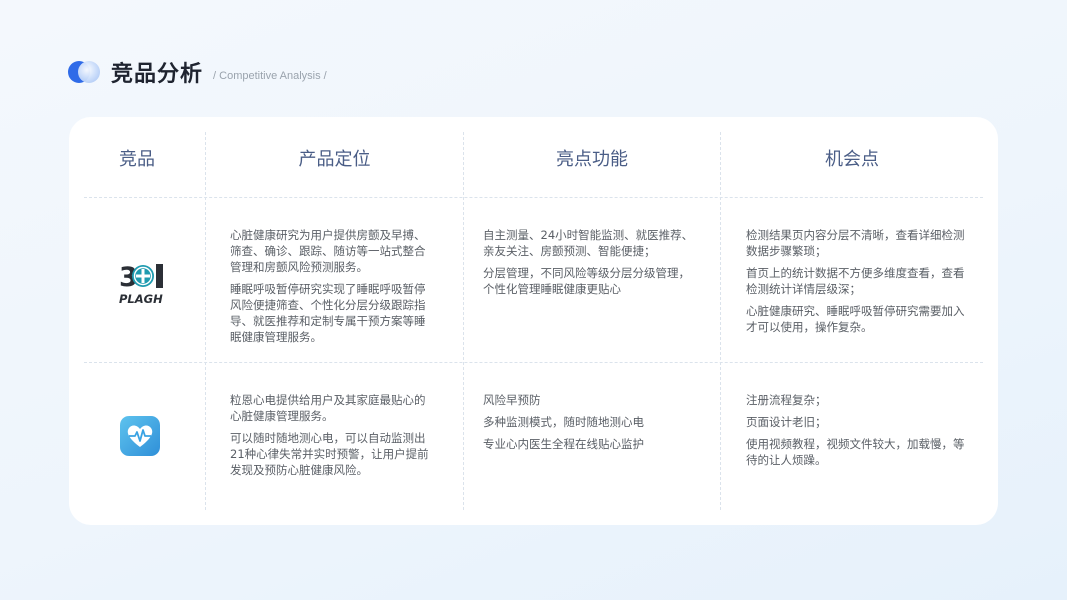 Image resolution: width=1067 pixels, height=600 pixels. Describe the element at coordinates (855, 243) in the screenshot. I see `opportunity-text: 检测结果页内容分层不清晰，查看详细检测数据步骤繁琐；` at that location.